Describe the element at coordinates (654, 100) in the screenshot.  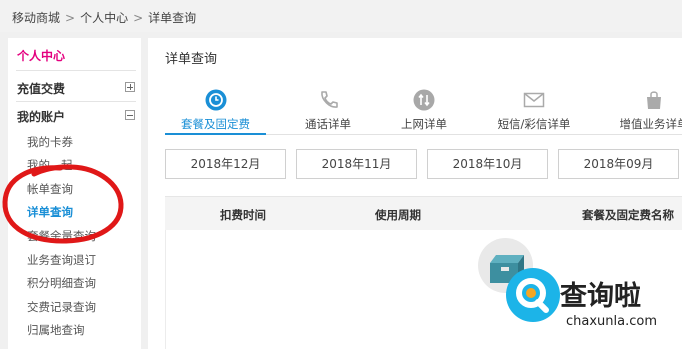
I see `shopping-bag-icon` at that location.